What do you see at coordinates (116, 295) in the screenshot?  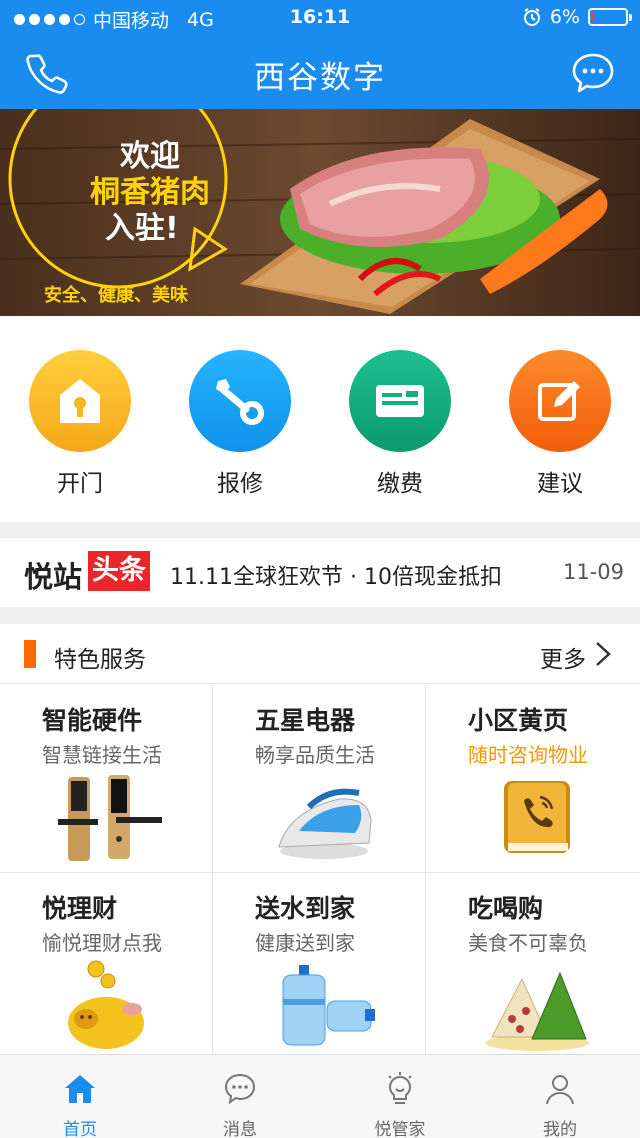 I see `banner-slogan: 安全、健康、美味` at bounding box center [116, 295].